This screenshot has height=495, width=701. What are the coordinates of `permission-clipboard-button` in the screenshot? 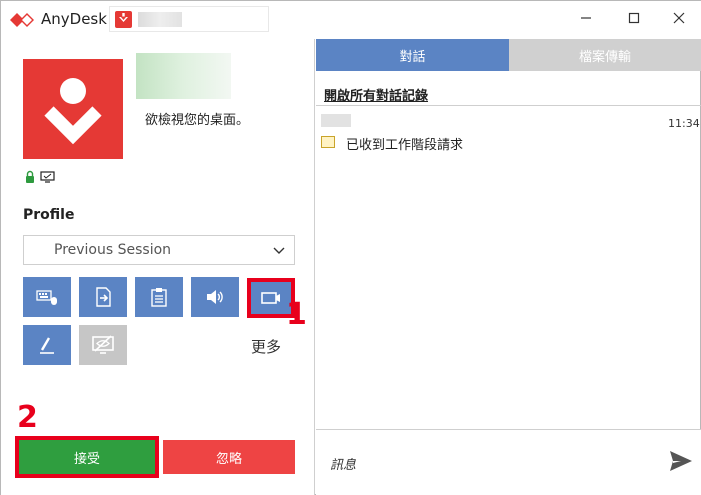 It's located at (159, 297).